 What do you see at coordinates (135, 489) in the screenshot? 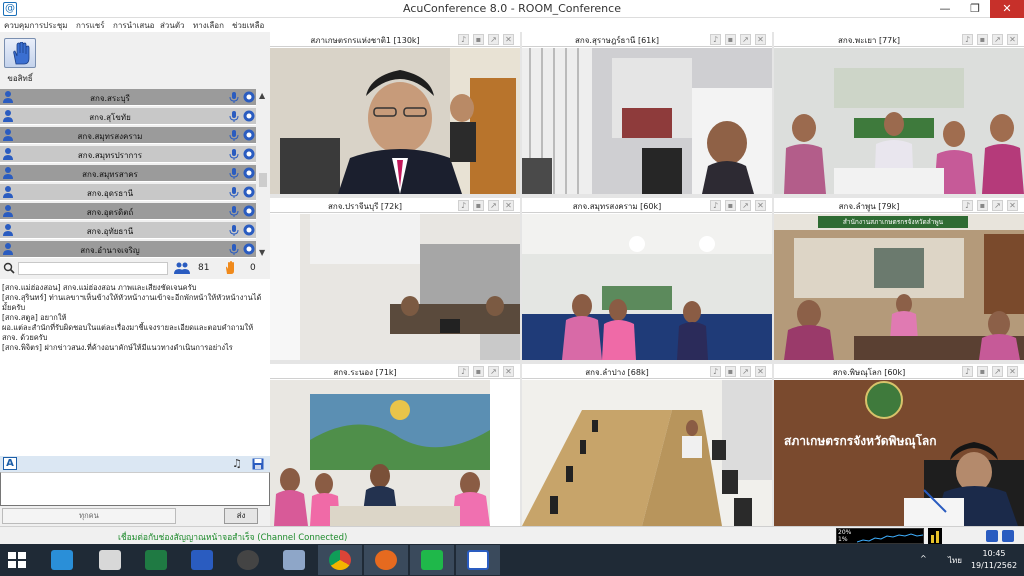
I see `chat-compose-input` at bounding box center [135, 489].